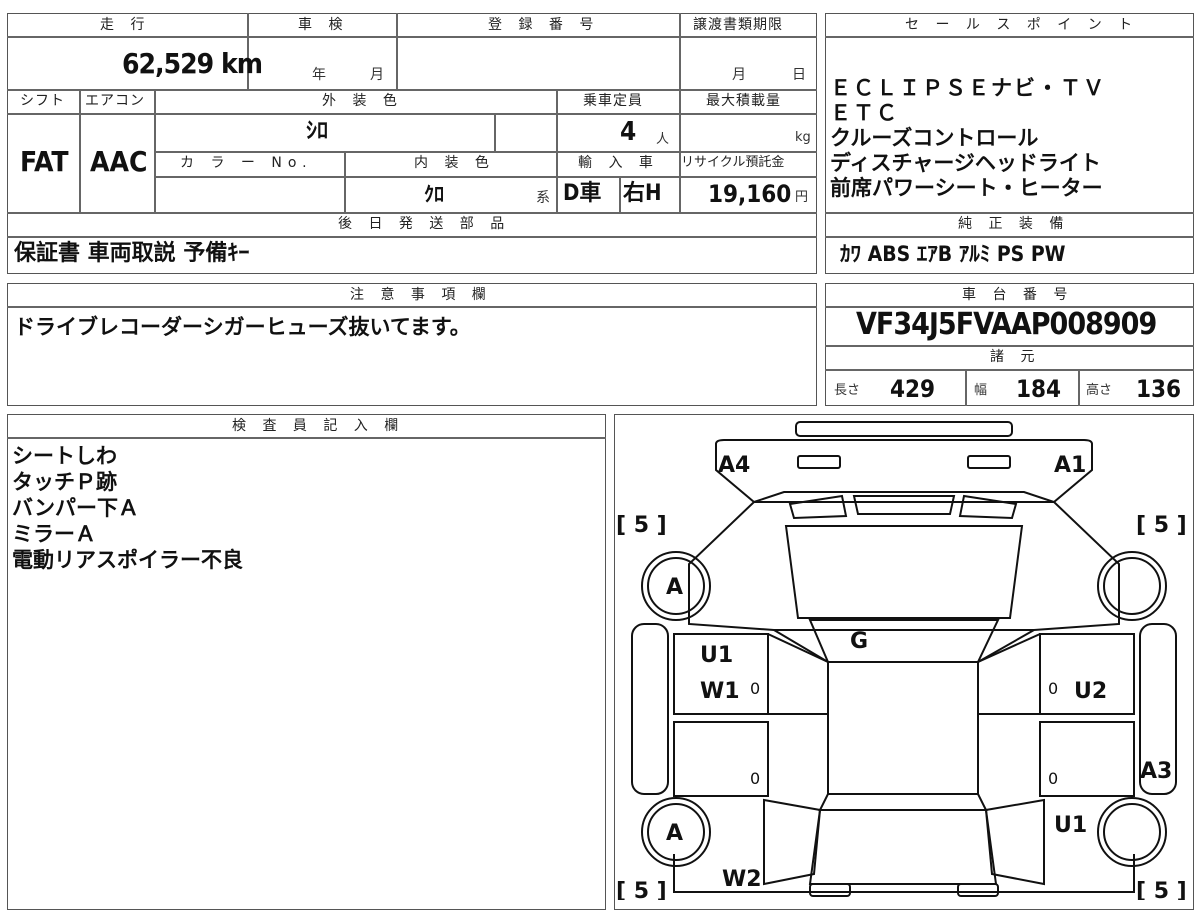 The height and width of the screenshot is (910, 1200). What do you see at coordinates (674, 587) in the screenshot?
I see `mark-a-front: A` at bounding box center [674, 587].